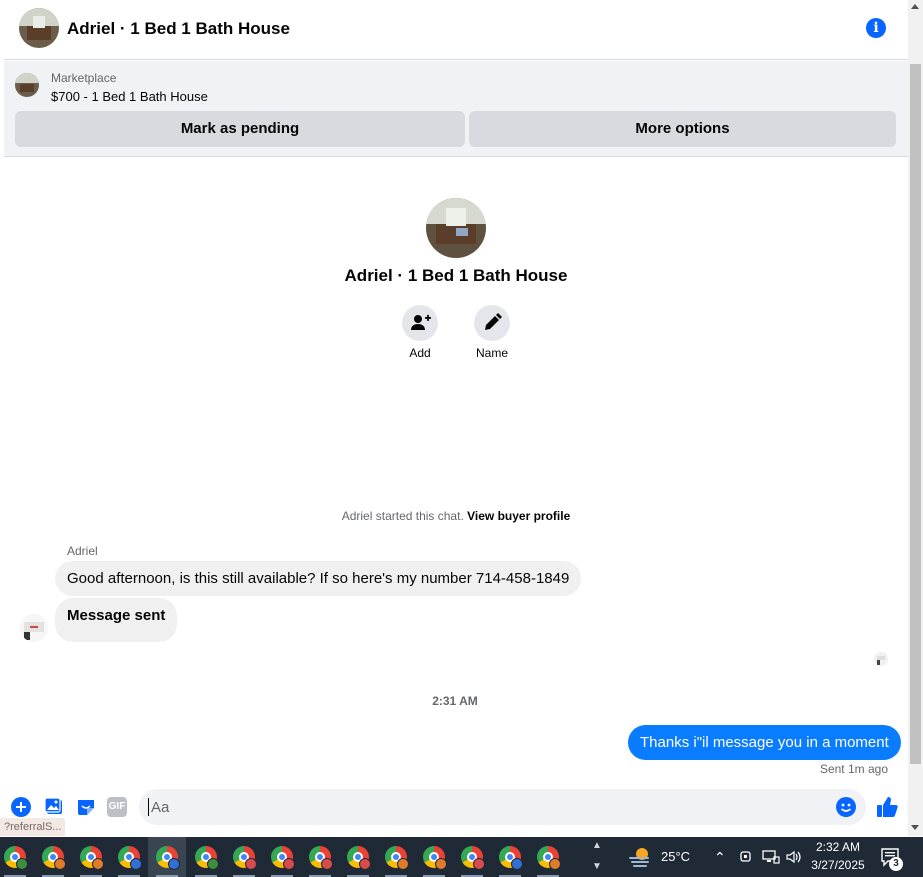  I want to click on add-people-button, so click(420, 323).